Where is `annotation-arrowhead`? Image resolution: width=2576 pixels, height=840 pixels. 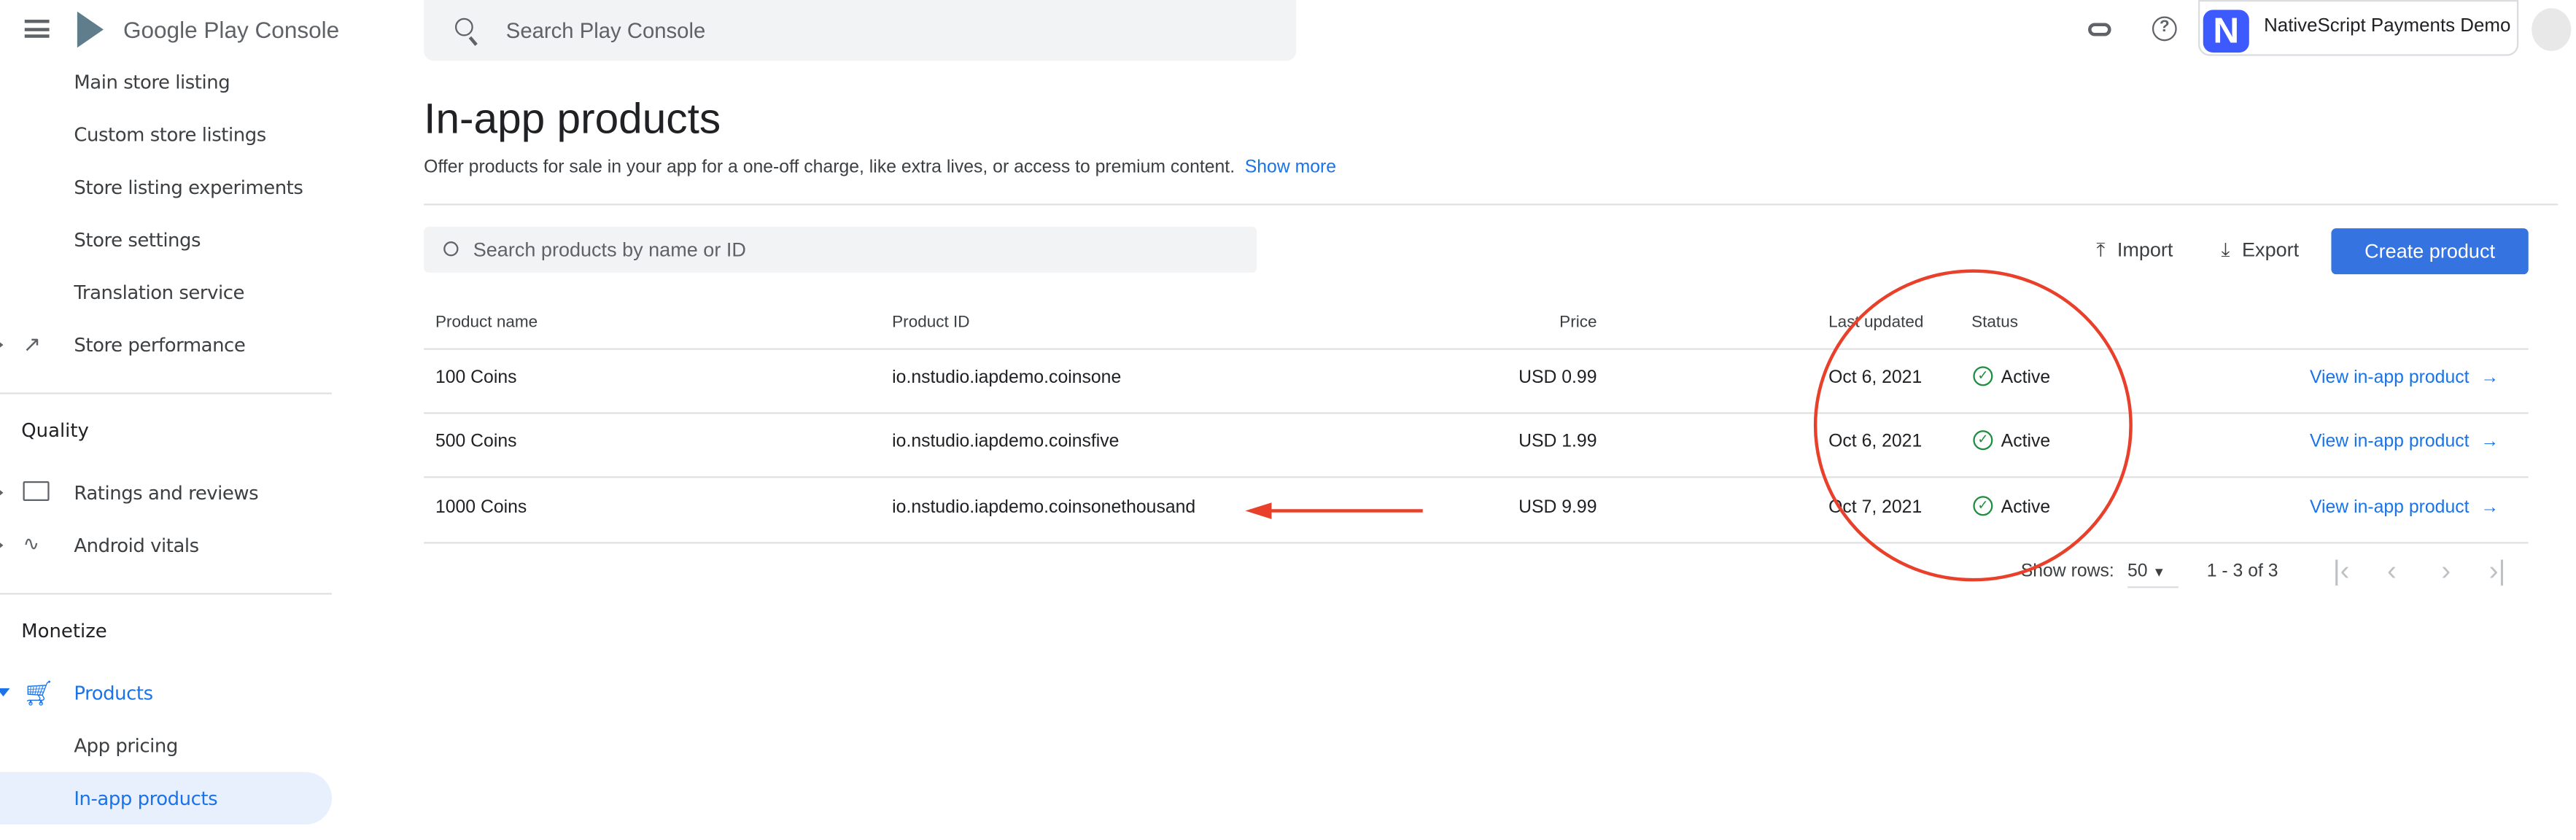 annotation-arrowhead is located at coordinates (1259, 510).